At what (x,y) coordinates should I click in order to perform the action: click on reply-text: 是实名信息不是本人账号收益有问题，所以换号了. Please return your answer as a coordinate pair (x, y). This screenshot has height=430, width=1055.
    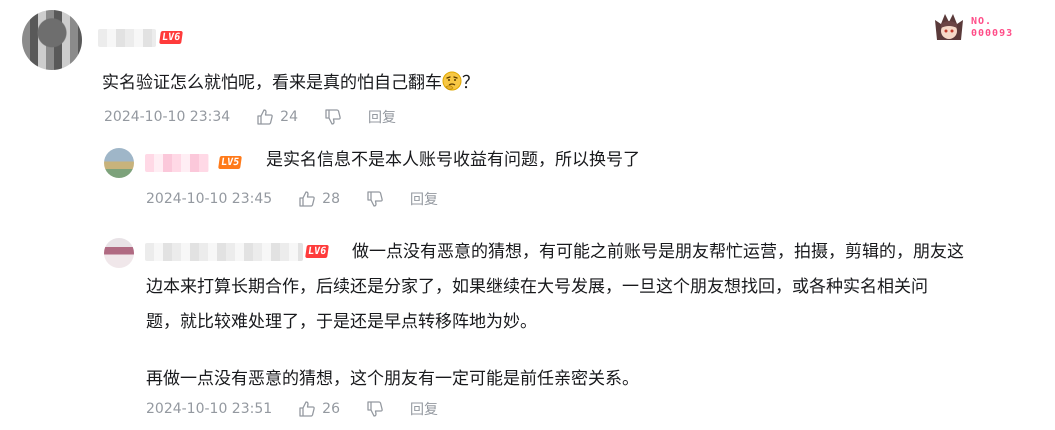
    Looking at the image, I should click on (453, 160).